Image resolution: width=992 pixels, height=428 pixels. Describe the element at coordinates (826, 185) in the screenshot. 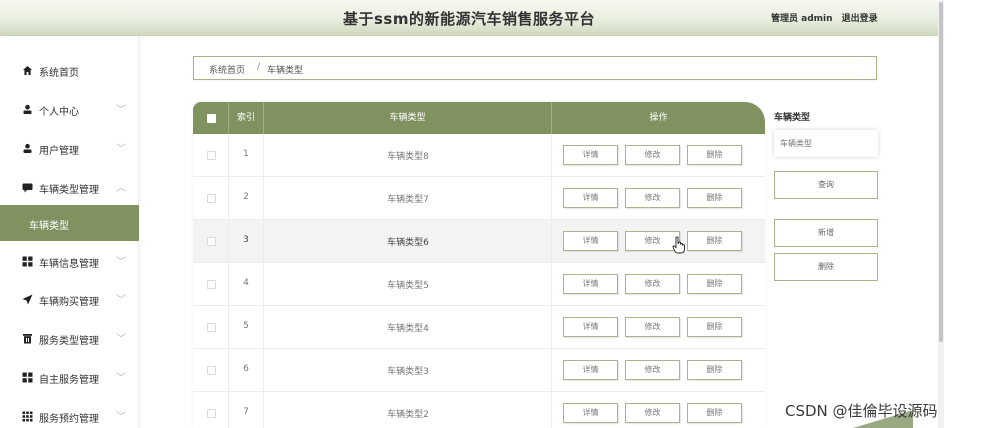

I see `query-button: 查询` at that location.